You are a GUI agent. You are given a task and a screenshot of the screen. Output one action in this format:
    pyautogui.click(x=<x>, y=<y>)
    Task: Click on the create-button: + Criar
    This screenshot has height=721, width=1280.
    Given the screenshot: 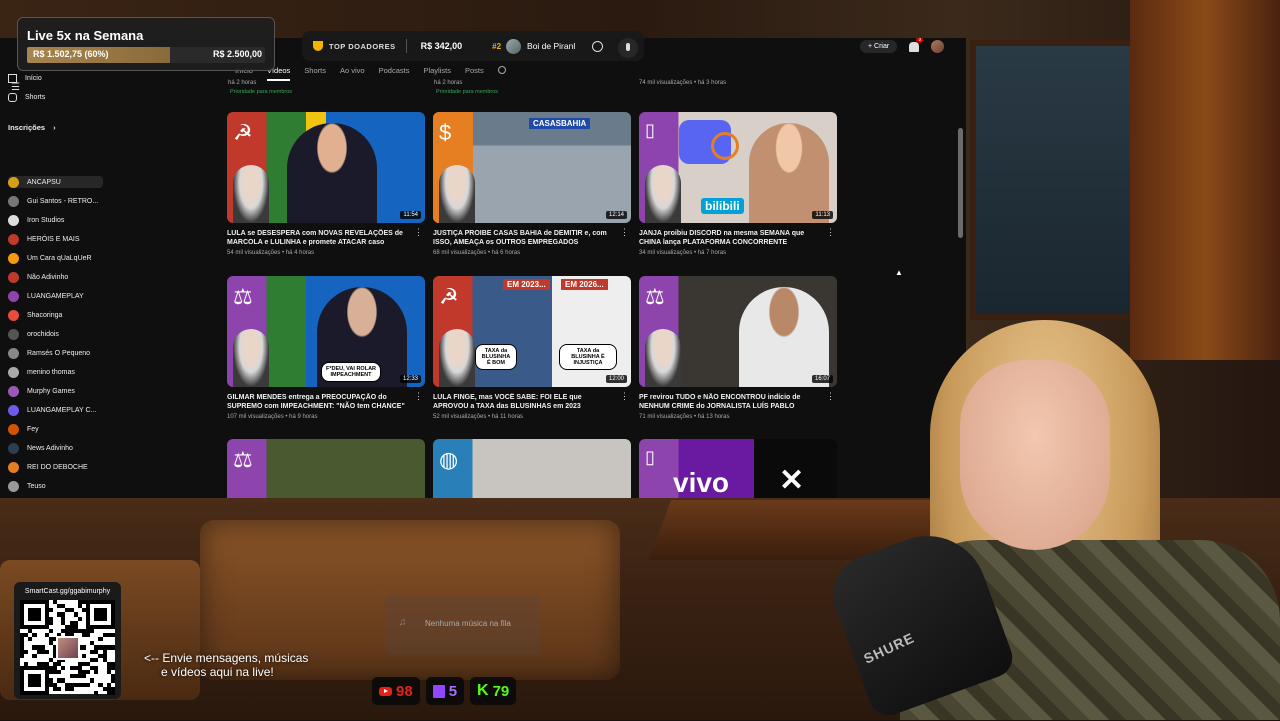 What is the action you would take?
    pyautogui.click(x=879, y=46)
    